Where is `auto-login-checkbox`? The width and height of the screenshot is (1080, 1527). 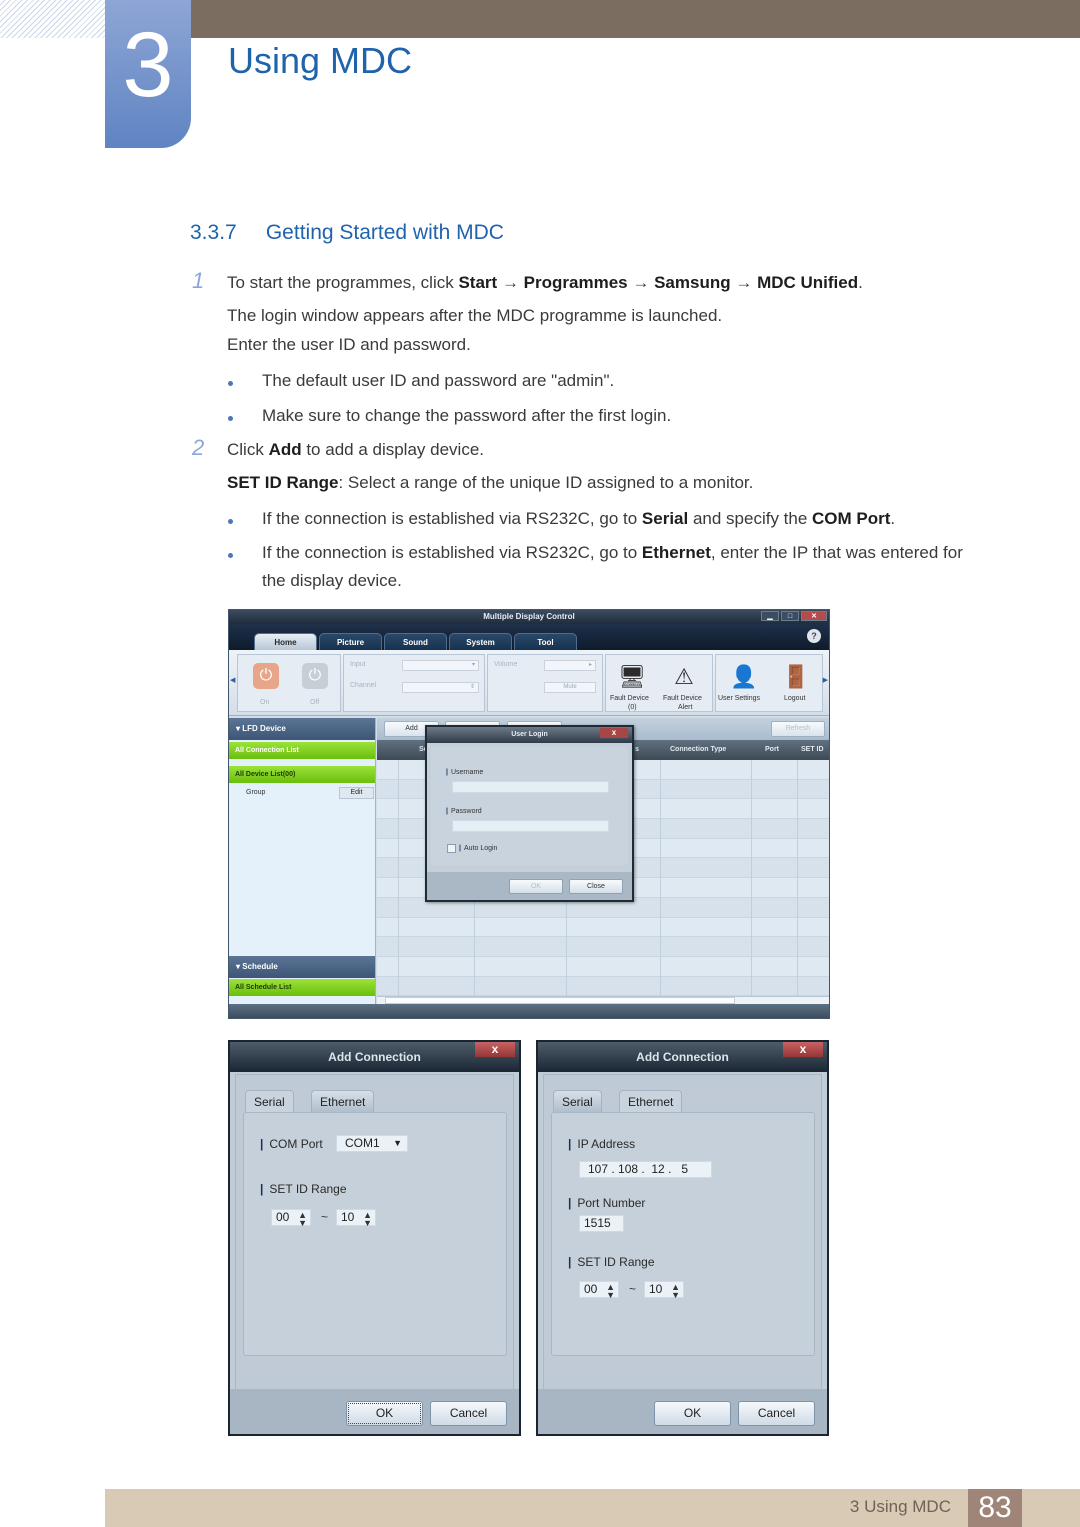 auto-login-checkbox is located at coordinates (451, 848).